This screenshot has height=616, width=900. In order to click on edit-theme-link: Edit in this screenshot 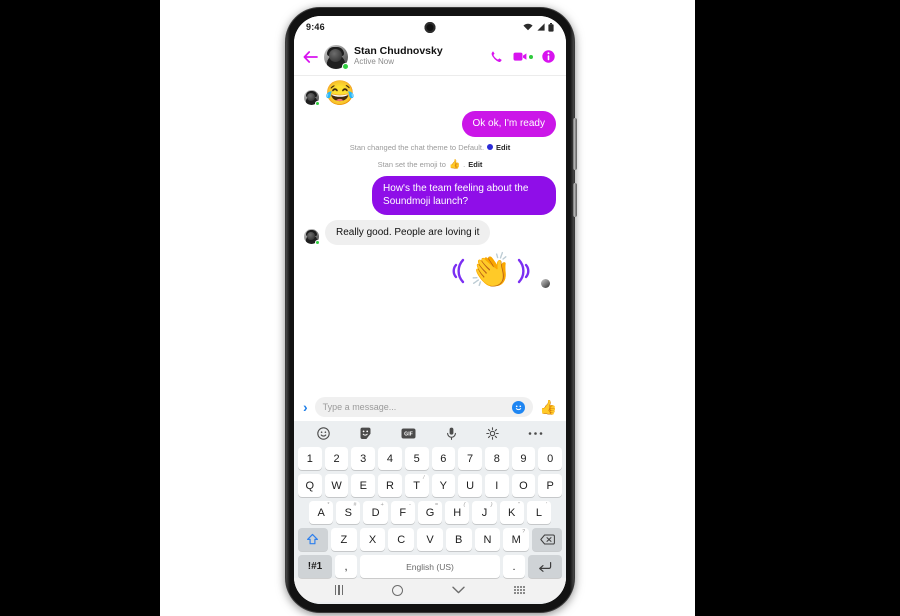, I will do `click(503, 147)`.